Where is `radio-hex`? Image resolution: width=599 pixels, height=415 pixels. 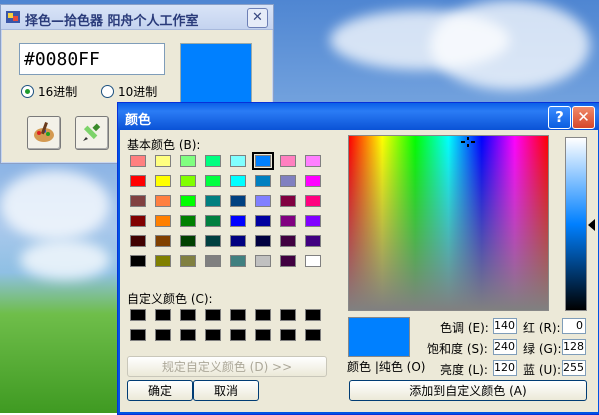 radio-hex is located at coordinates (27, 91).